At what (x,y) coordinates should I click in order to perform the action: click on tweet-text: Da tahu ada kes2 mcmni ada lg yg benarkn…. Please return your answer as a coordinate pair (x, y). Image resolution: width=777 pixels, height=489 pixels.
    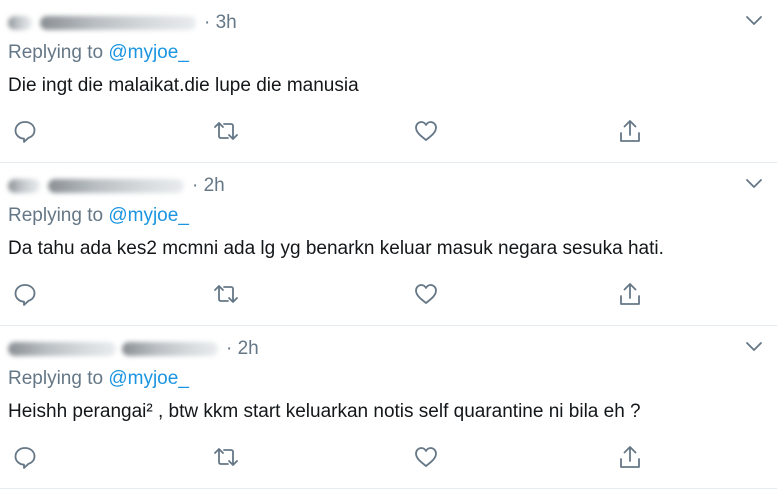
    Looking at the image, I should click on (336, 248).